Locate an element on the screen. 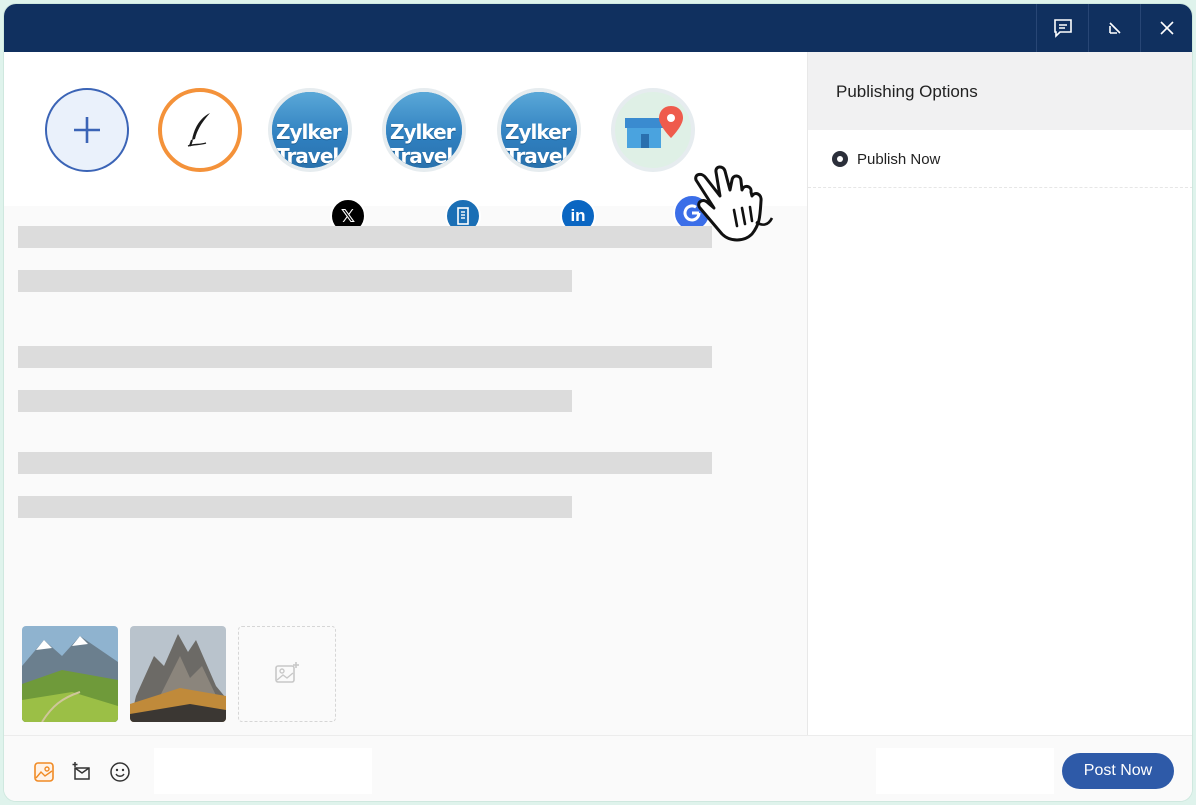 The image size is (1196, 805). attach-image-button is located at coordinates (44, 772).